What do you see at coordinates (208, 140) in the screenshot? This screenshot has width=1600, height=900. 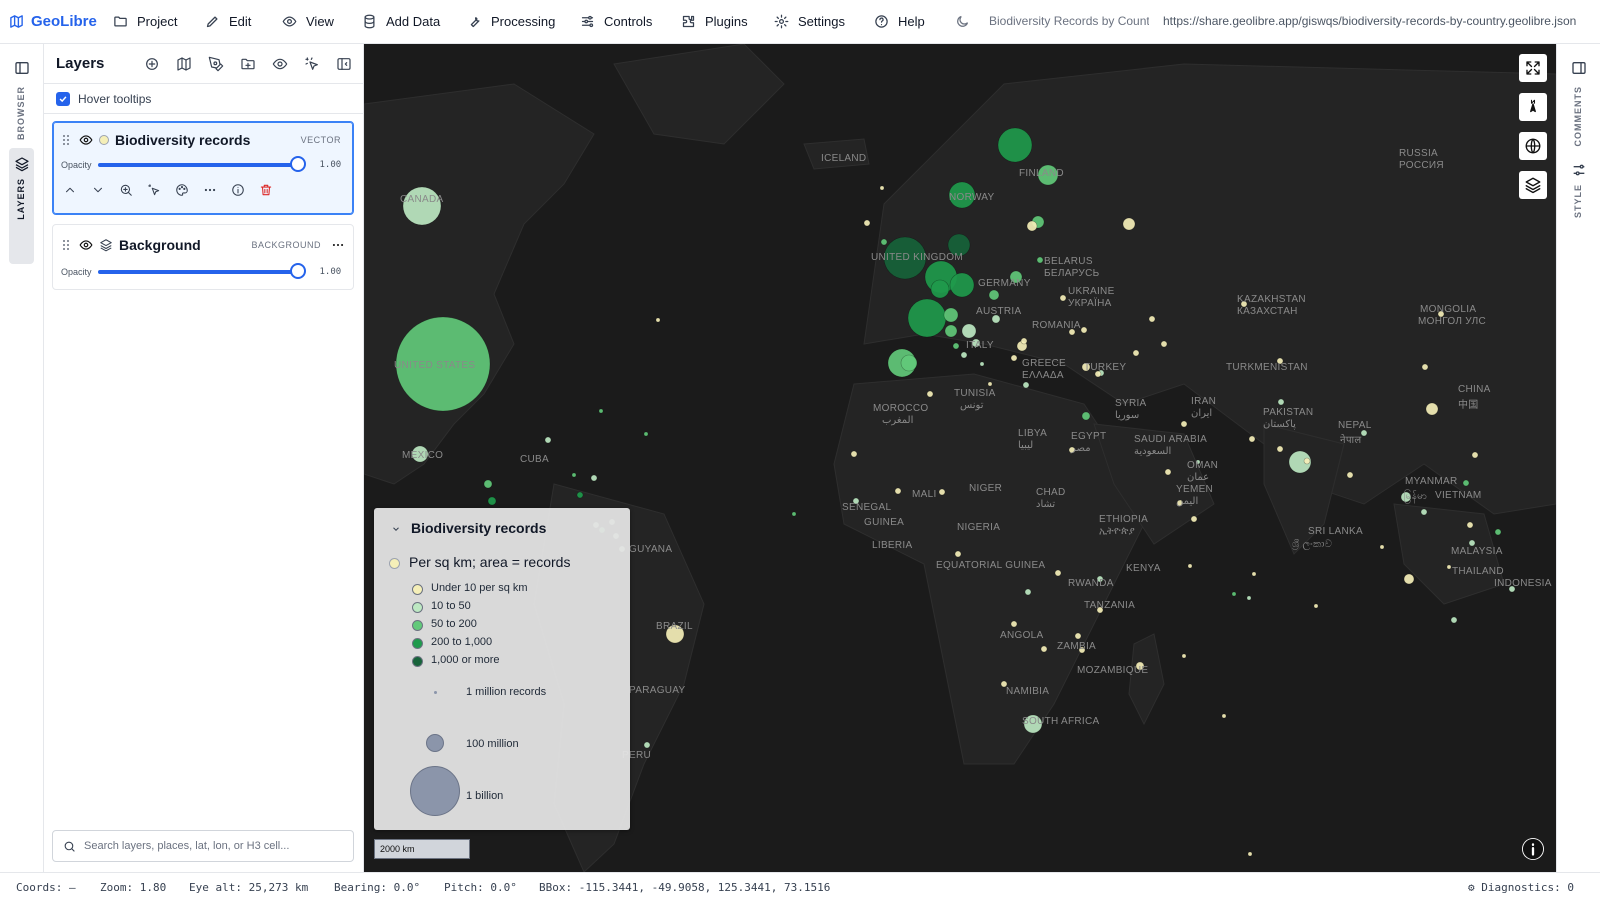 I see `layer-name: Biodiversity records` at bounding box center [208, 140].